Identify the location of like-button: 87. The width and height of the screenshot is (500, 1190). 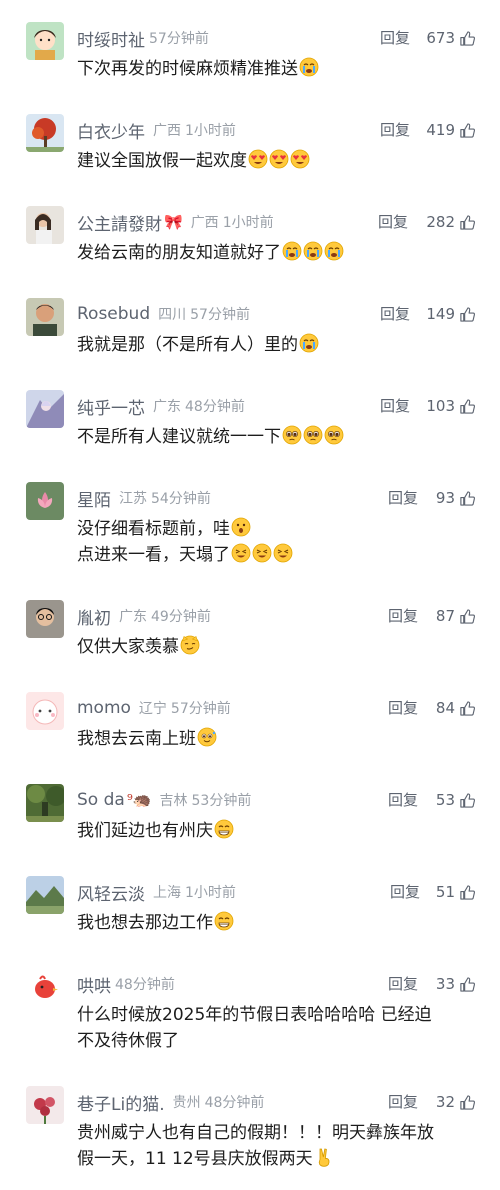
(456, 616).